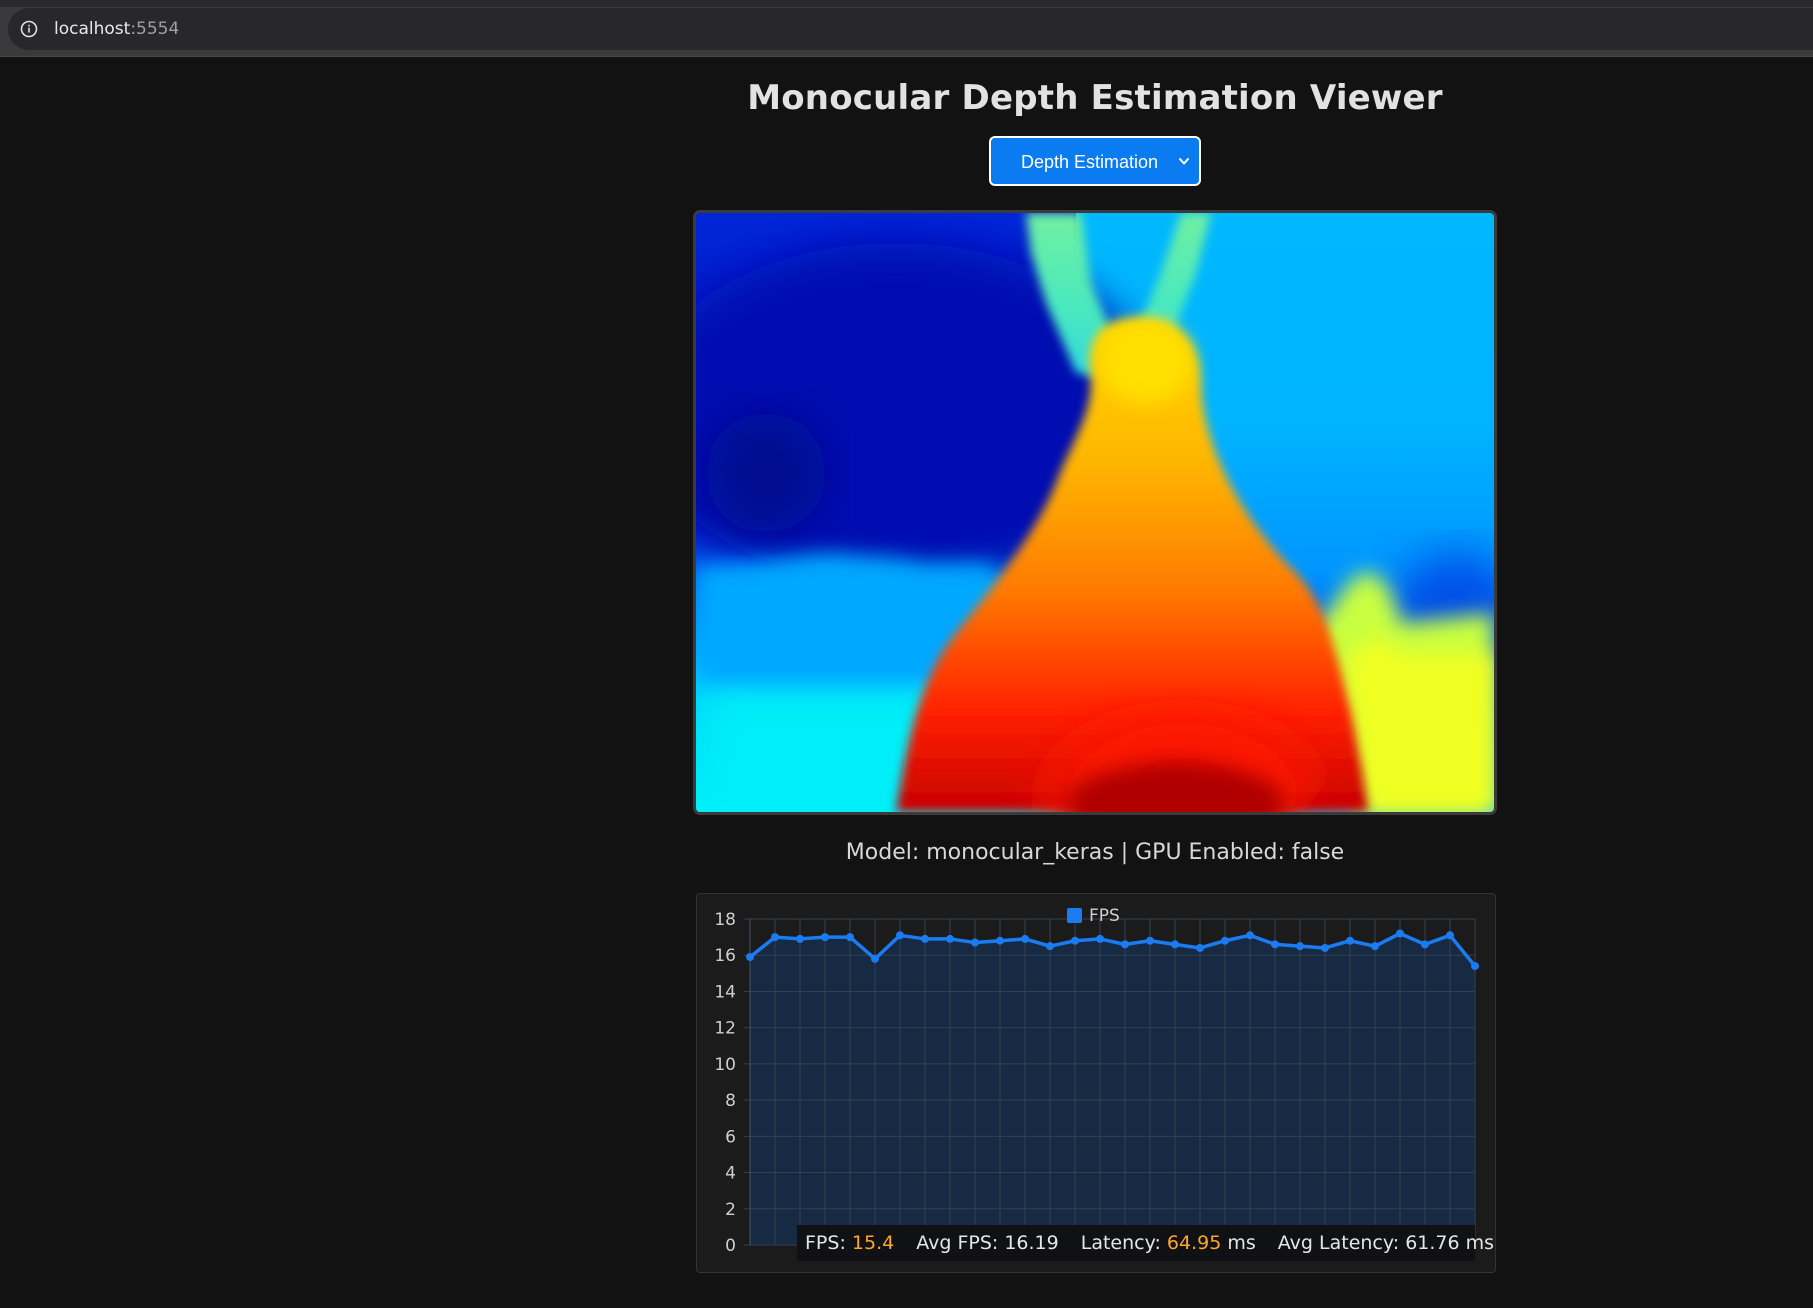 The image size is (1813, 1308). Describe the element at coordinates (825, 1243) in the screenshot. I see `stat-fps-label: FPS:` at that location.